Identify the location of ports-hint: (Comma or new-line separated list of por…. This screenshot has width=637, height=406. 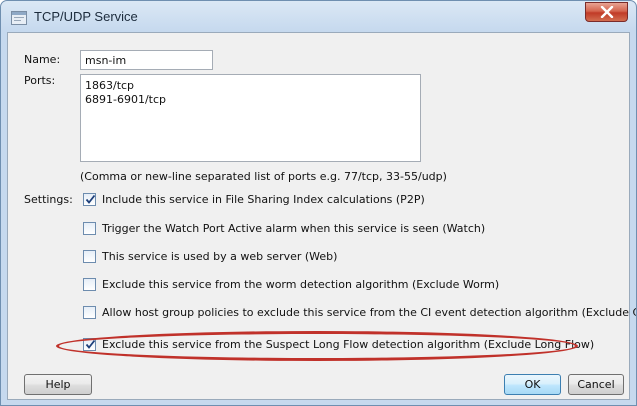
(263, 176).